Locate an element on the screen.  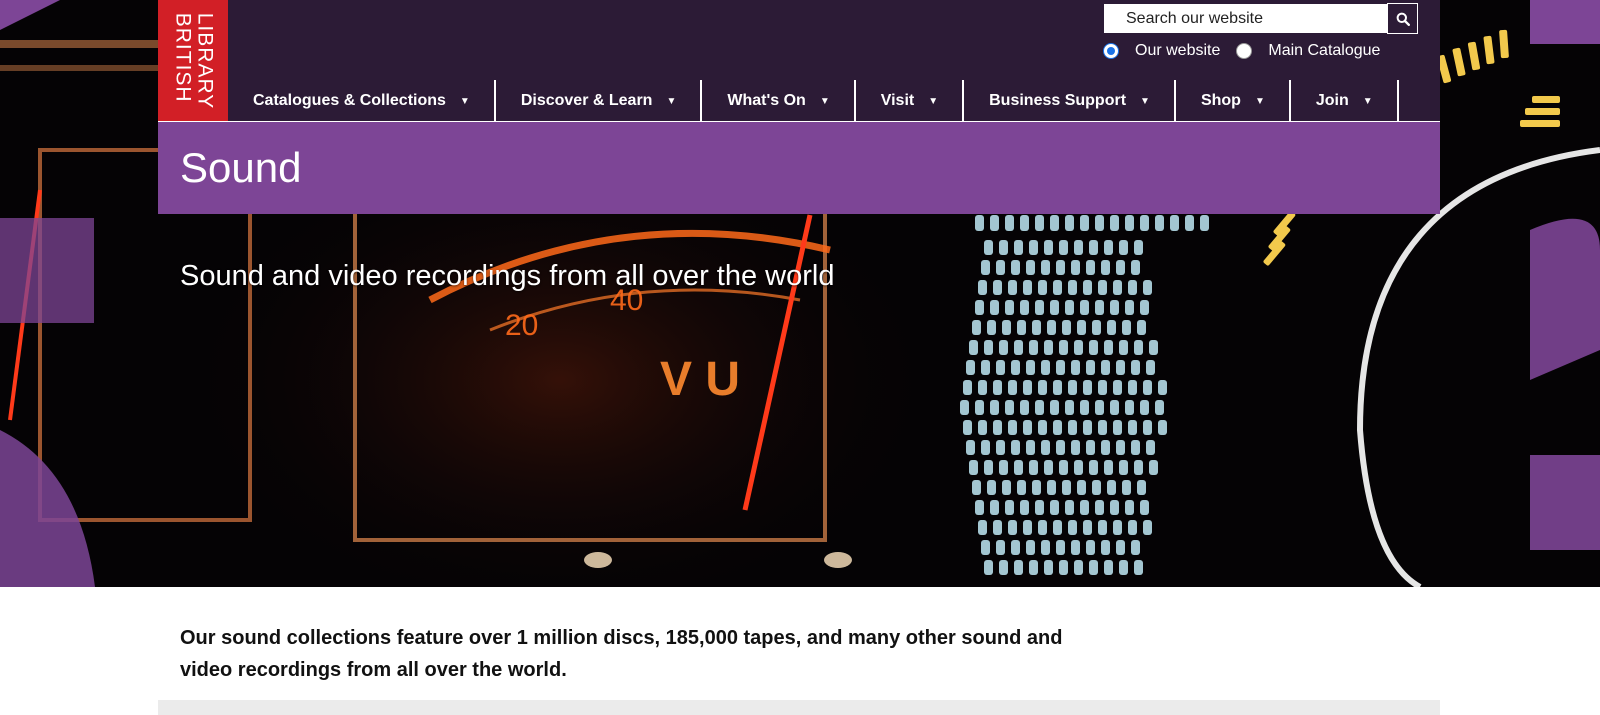
logo-line-british: BRITISH is located at coordinates (182, 57).